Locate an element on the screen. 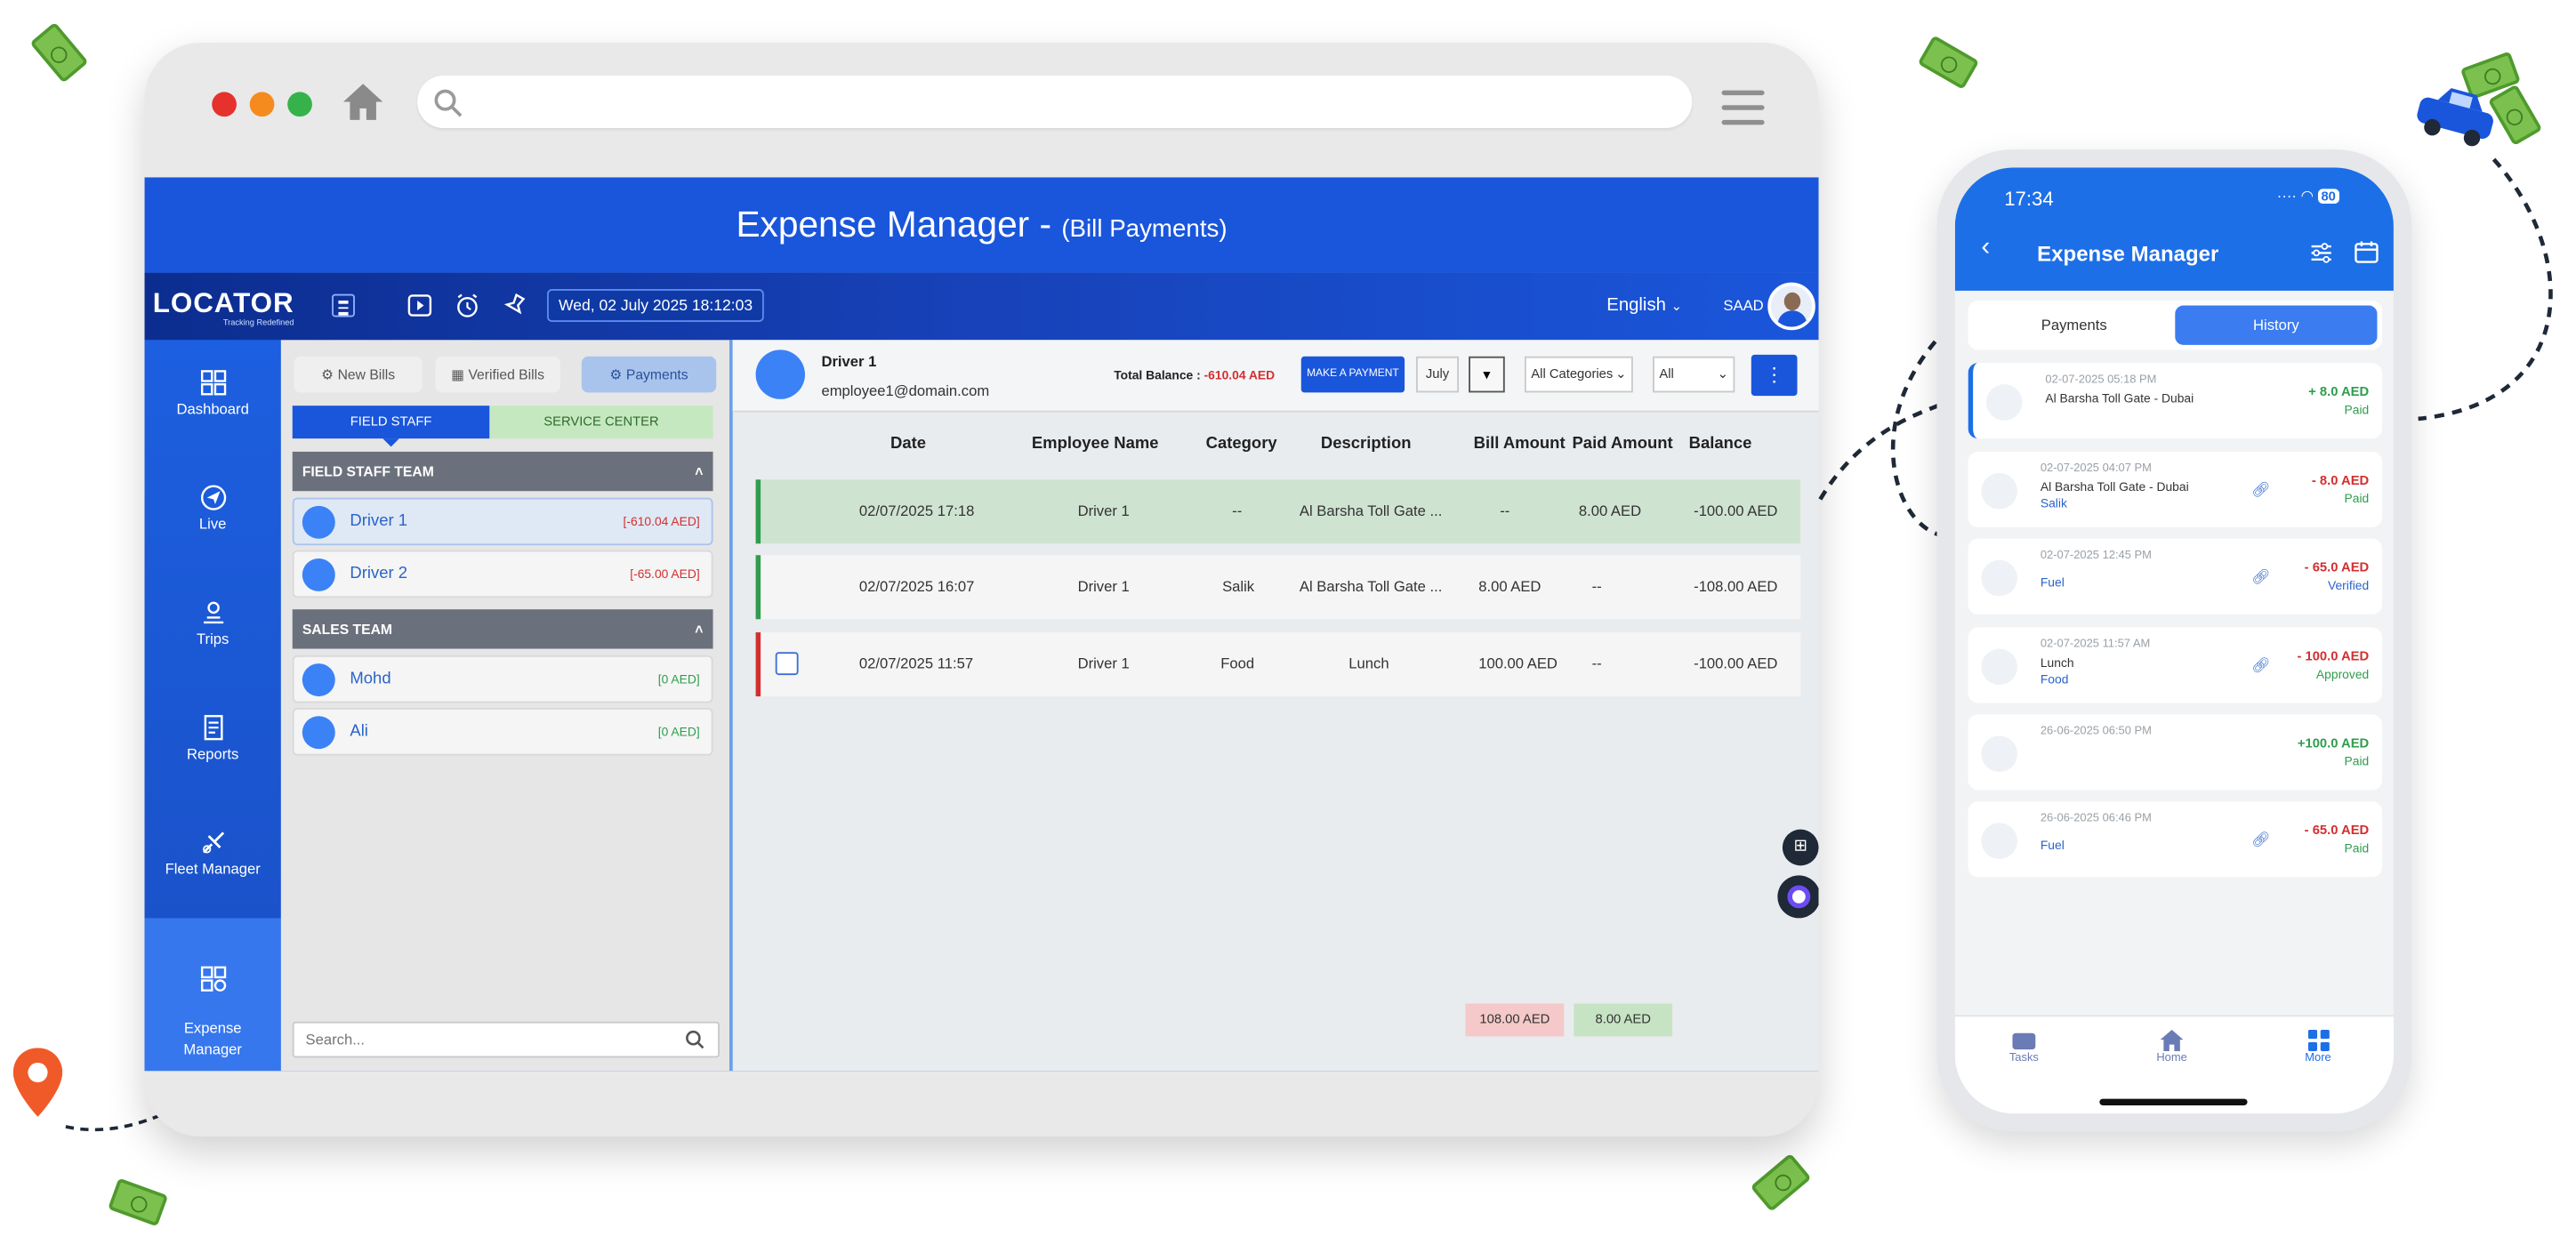 The height and width of the screenshot is (1237, 2576). caret-down-icon: ▾ is located at coordinates (1487, 374).